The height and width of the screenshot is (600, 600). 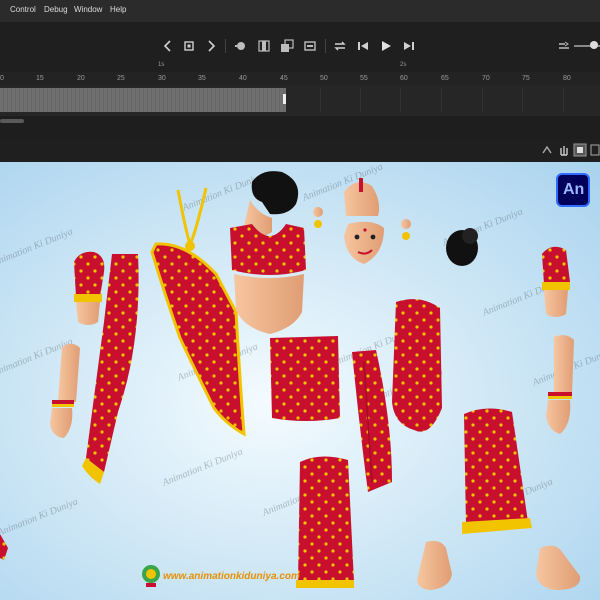 What do you see at coordinates (565, 46) in the screenshot?
I see `fit-icon` at bounding box center [565, 46].